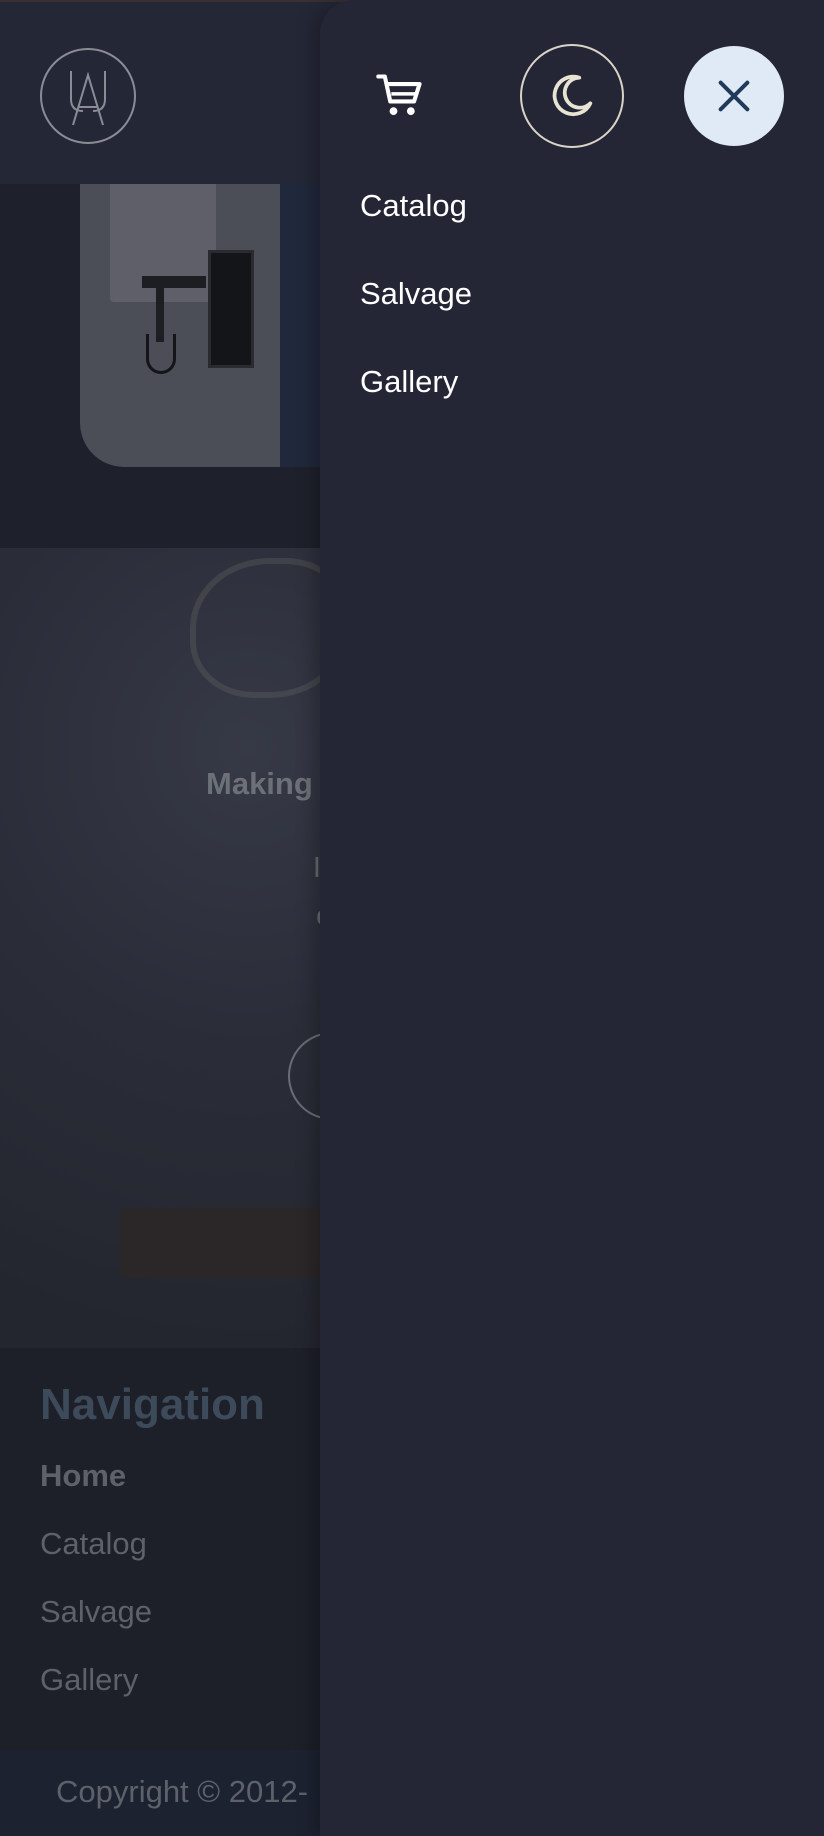 The image size is (824, 1836). What do you see at coordinates (89, 1680) in the screenshot?
I see `footer-link-gallery: Gallery` at bounding box center [89, 1680].